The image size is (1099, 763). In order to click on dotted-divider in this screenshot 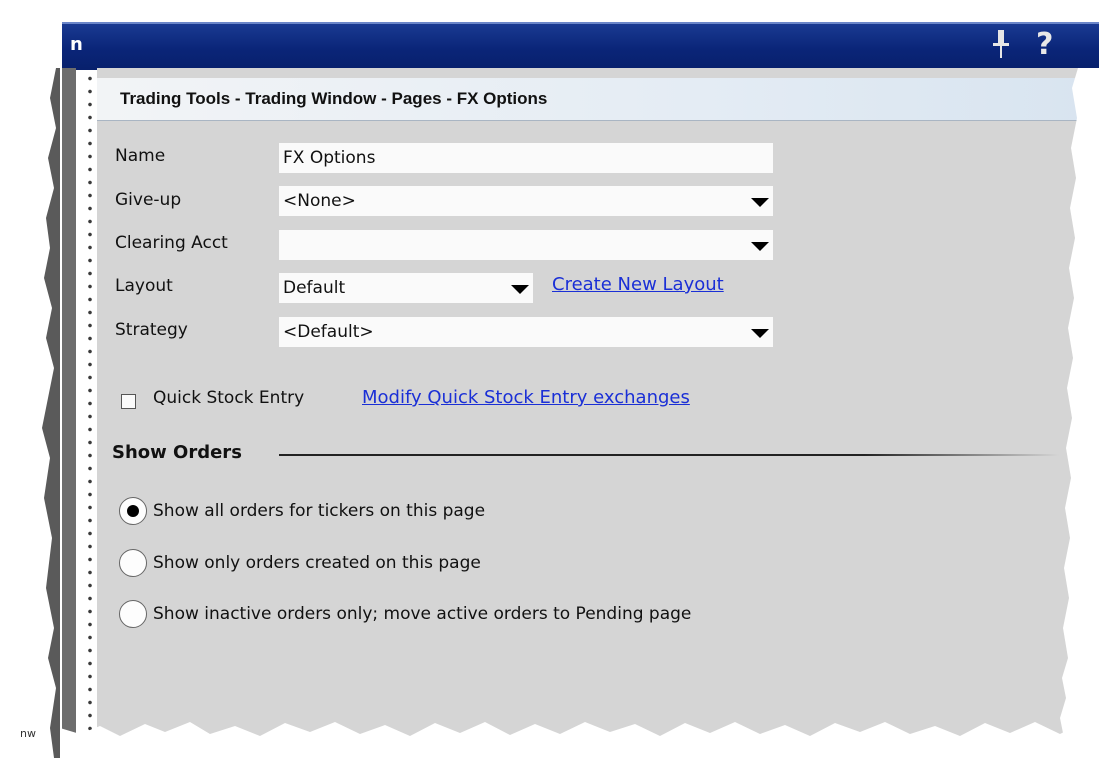, I will do `click(90, 417)`.